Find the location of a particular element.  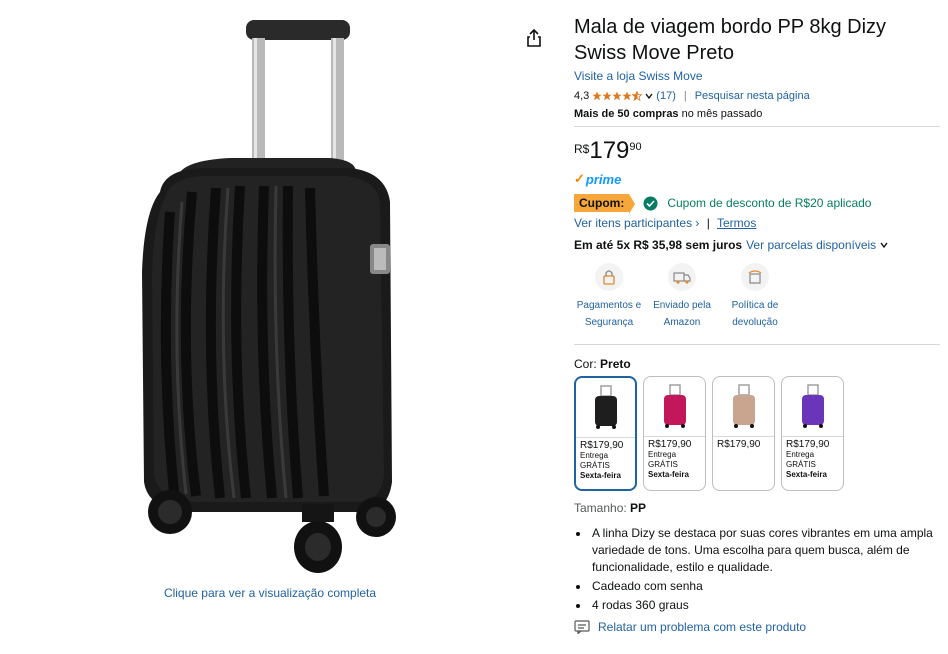

check-circle-icon is located at coordinates (650, 203).